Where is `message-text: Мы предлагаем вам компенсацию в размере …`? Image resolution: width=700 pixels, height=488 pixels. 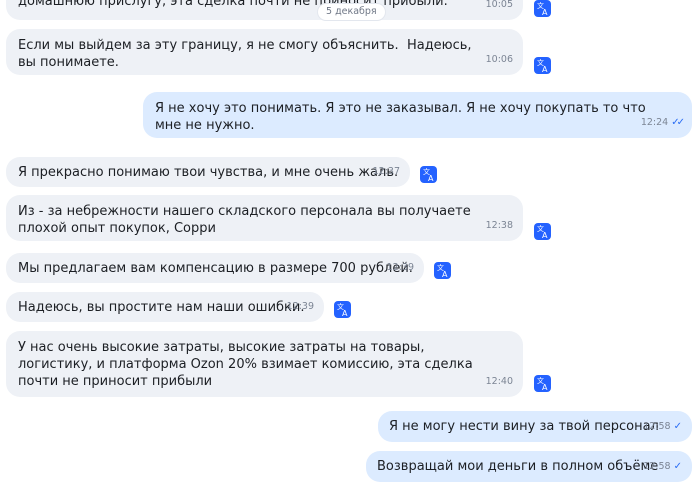
message-text: Мы предлагаем вам компенсацию в размере … is located at coordinates (215, 268).